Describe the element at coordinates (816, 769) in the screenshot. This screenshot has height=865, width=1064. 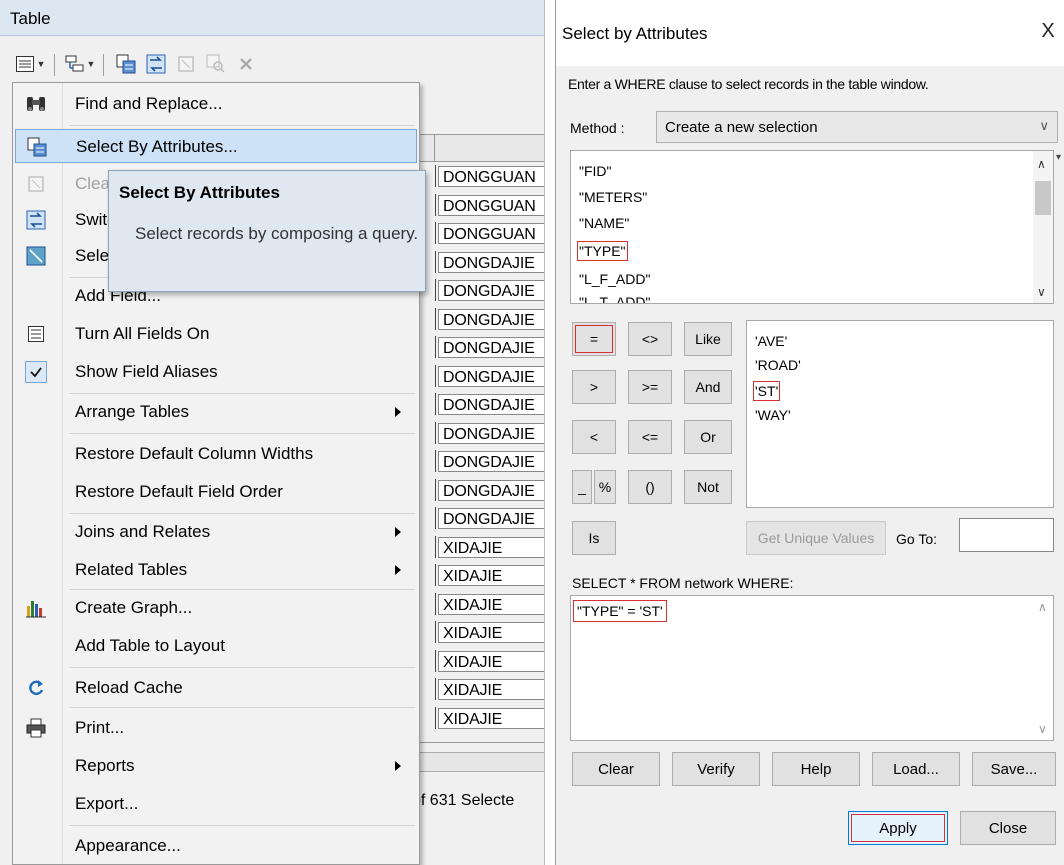
I see `help-button: Help` at that location.